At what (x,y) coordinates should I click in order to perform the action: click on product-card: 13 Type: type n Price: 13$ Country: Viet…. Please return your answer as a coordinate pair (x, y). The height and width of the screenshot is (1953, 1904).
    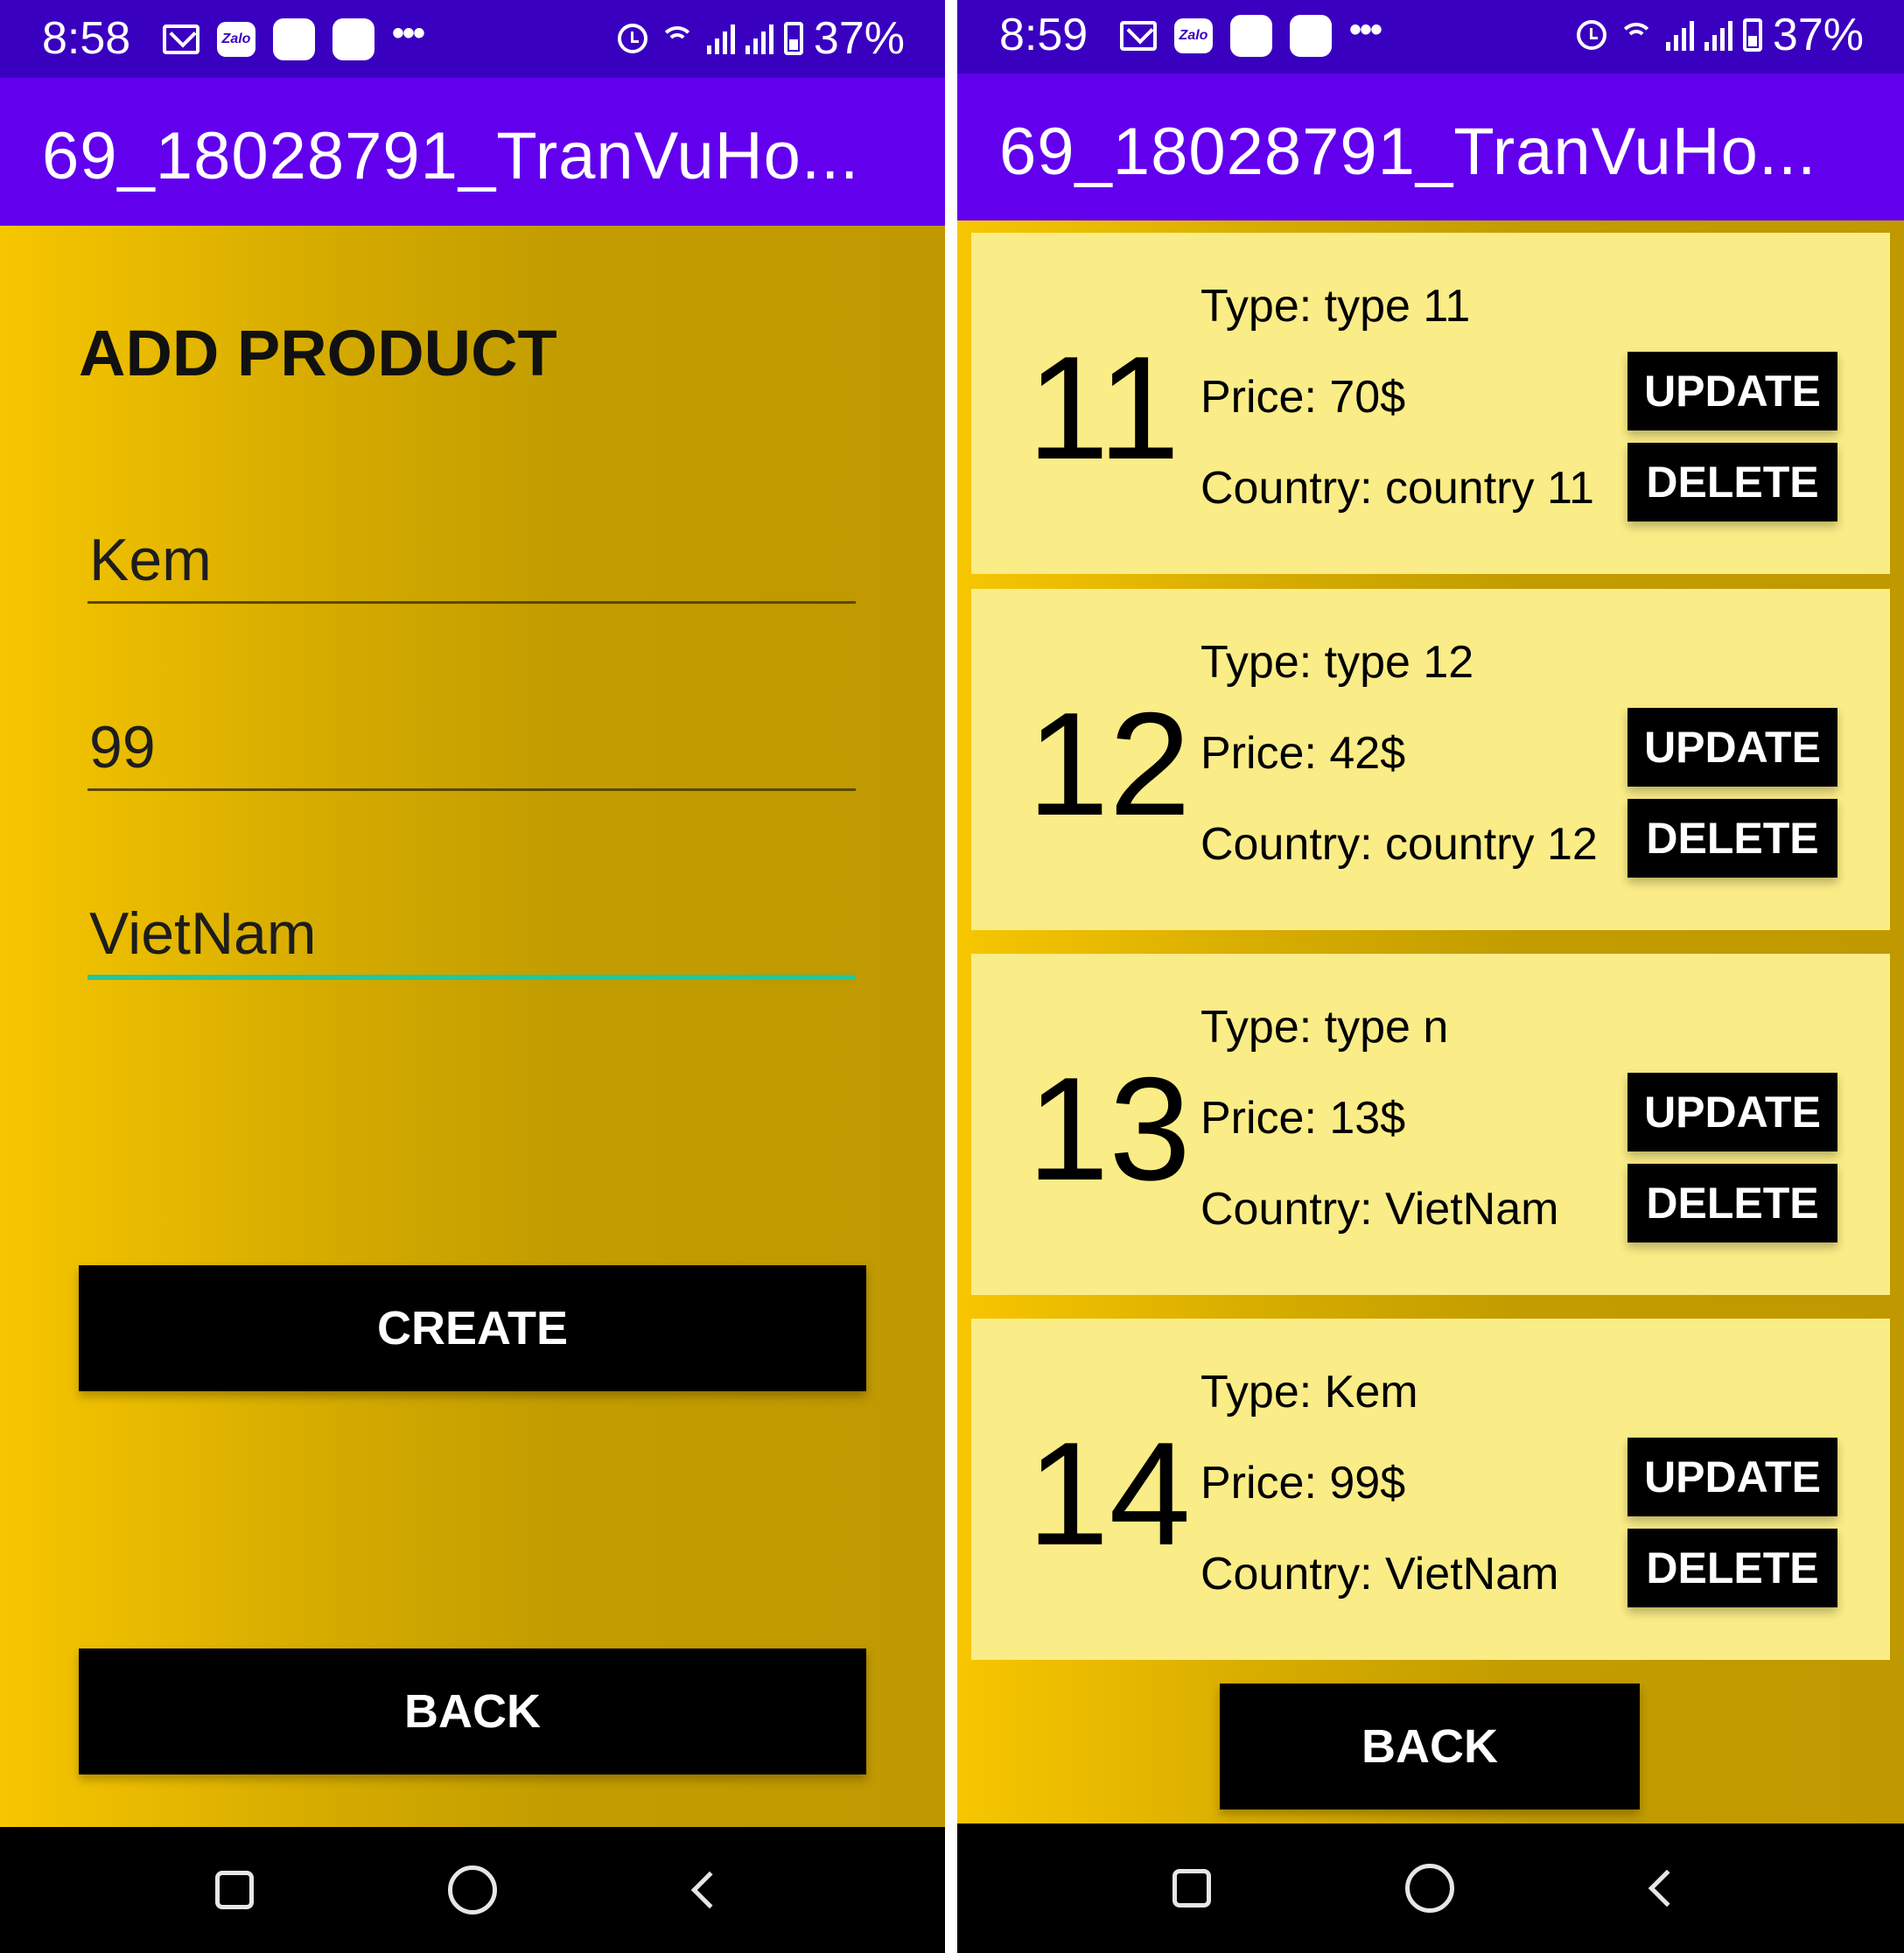
    Looking at the image, I should click on (1430, 1124).